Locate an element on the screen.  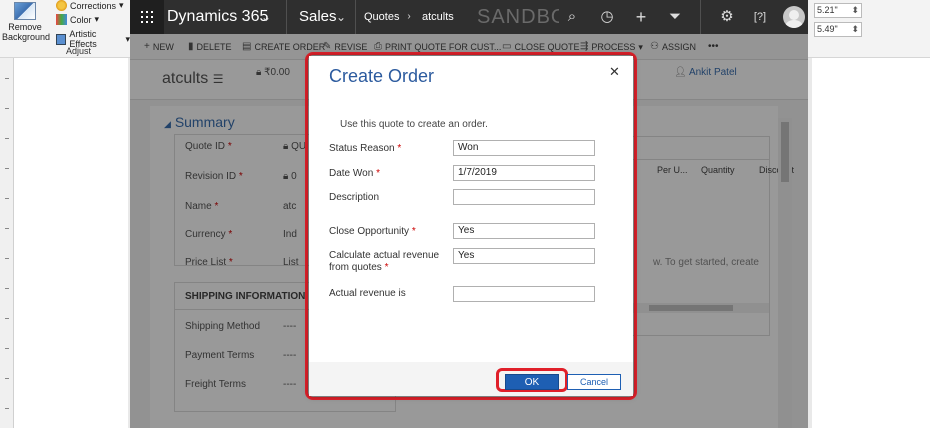
calculate-revenue-field: Yes is located at coordinates (524, 256).